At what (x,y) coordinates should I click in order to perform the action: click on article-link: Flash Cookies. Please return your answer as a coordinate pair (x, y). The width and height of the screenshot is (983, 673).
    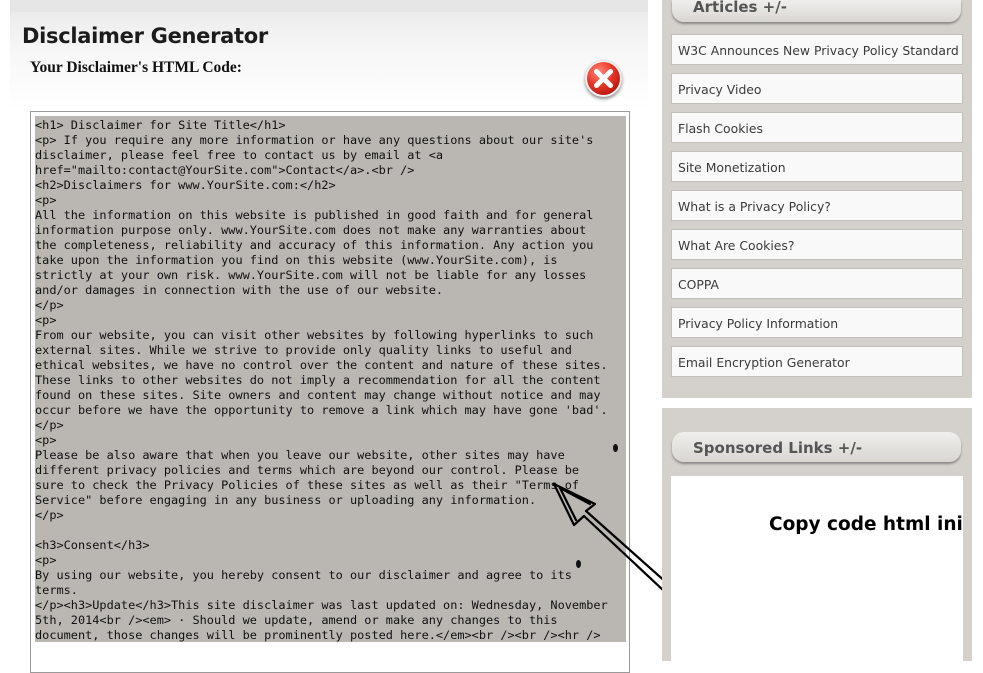
    Looking at the image, I should click on (817, 127).